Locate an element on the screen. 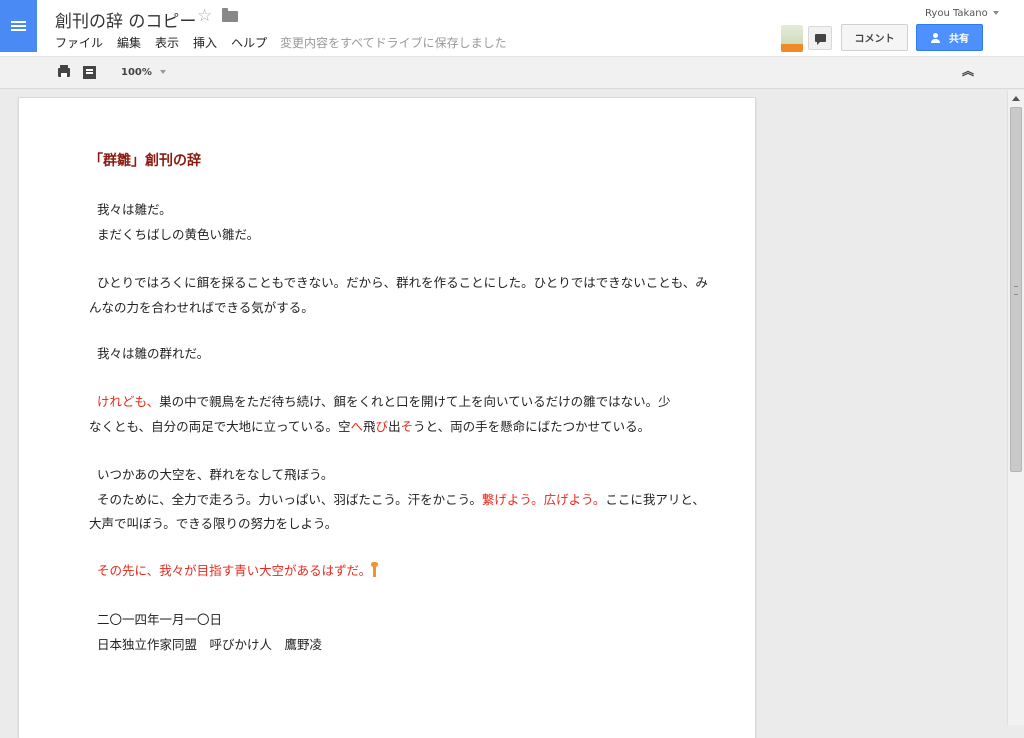  paragraph-7: 二〇一四年一月一〇日 日本独立作家同盟 呼びかけ人 鷹野凌 is located at coordinates (205, 632).